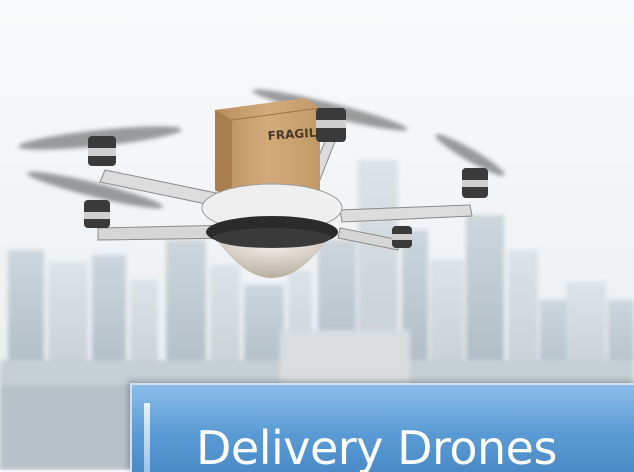 This screenshot has height=472, width=634. Describe the element at coordinates (376, 446) in the screenshot. I see `caption-title: Delivery Drones` at that location.